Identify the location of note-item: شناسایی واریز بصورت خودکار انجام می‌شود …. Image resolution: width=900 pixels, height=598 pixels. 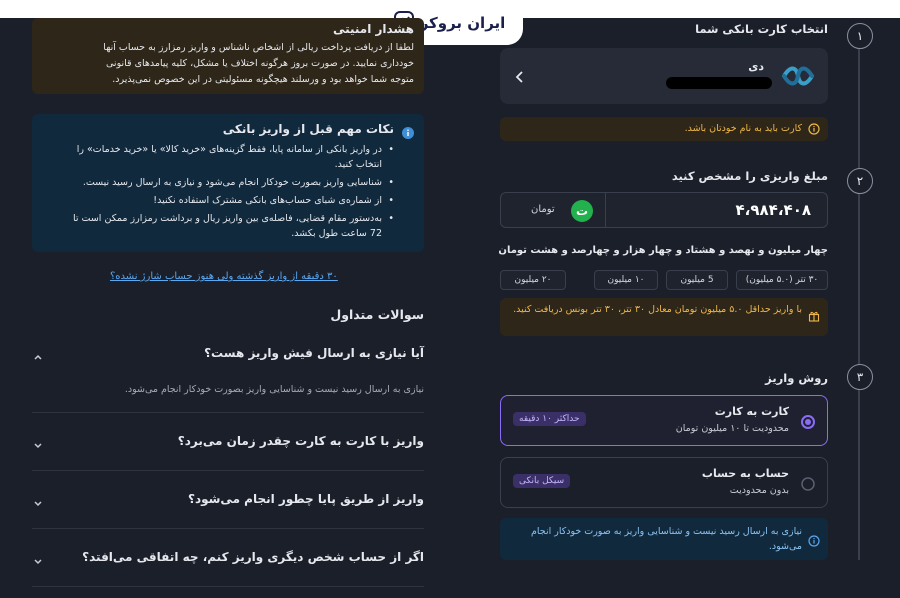
(227, 182).